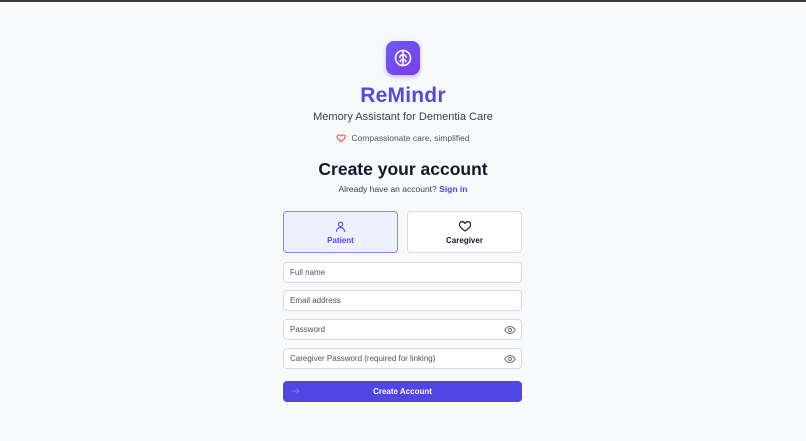  What do you see at coordinates (464, 240) in the screenshot?
I see `role-label-caregiver: Caregiver` at bounding box center [464, 240].